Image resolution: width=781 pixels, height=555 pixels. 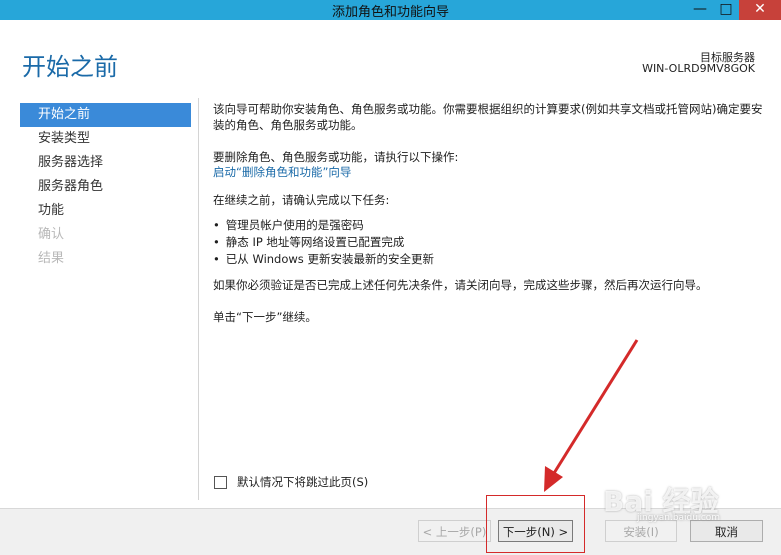 What do you see at coordinates (679, 518) in the screenshot?
I see `baidu-watermark-url: jingyan.baidu.com` at bounding box center [679, 518].